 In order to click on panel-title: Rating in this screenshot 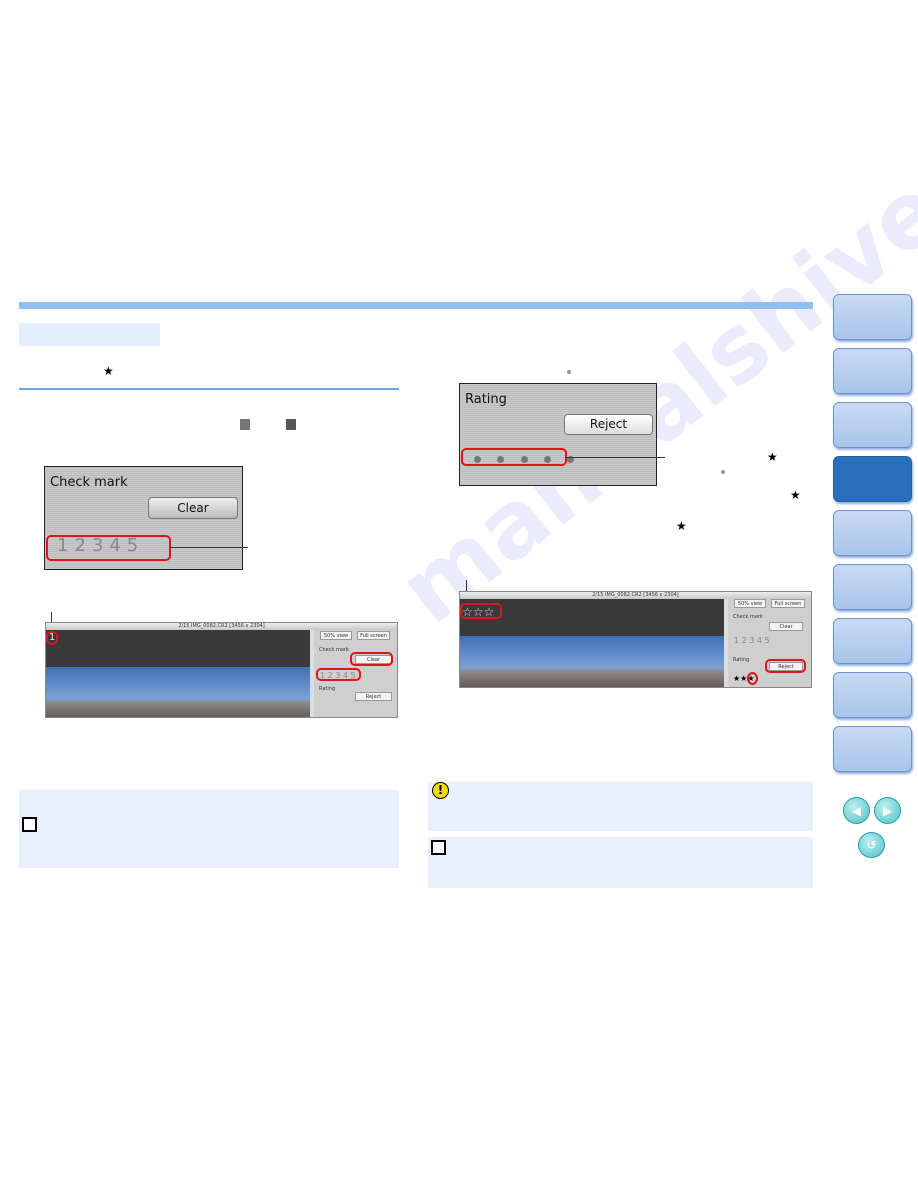, I will do `click(486, 399)`.